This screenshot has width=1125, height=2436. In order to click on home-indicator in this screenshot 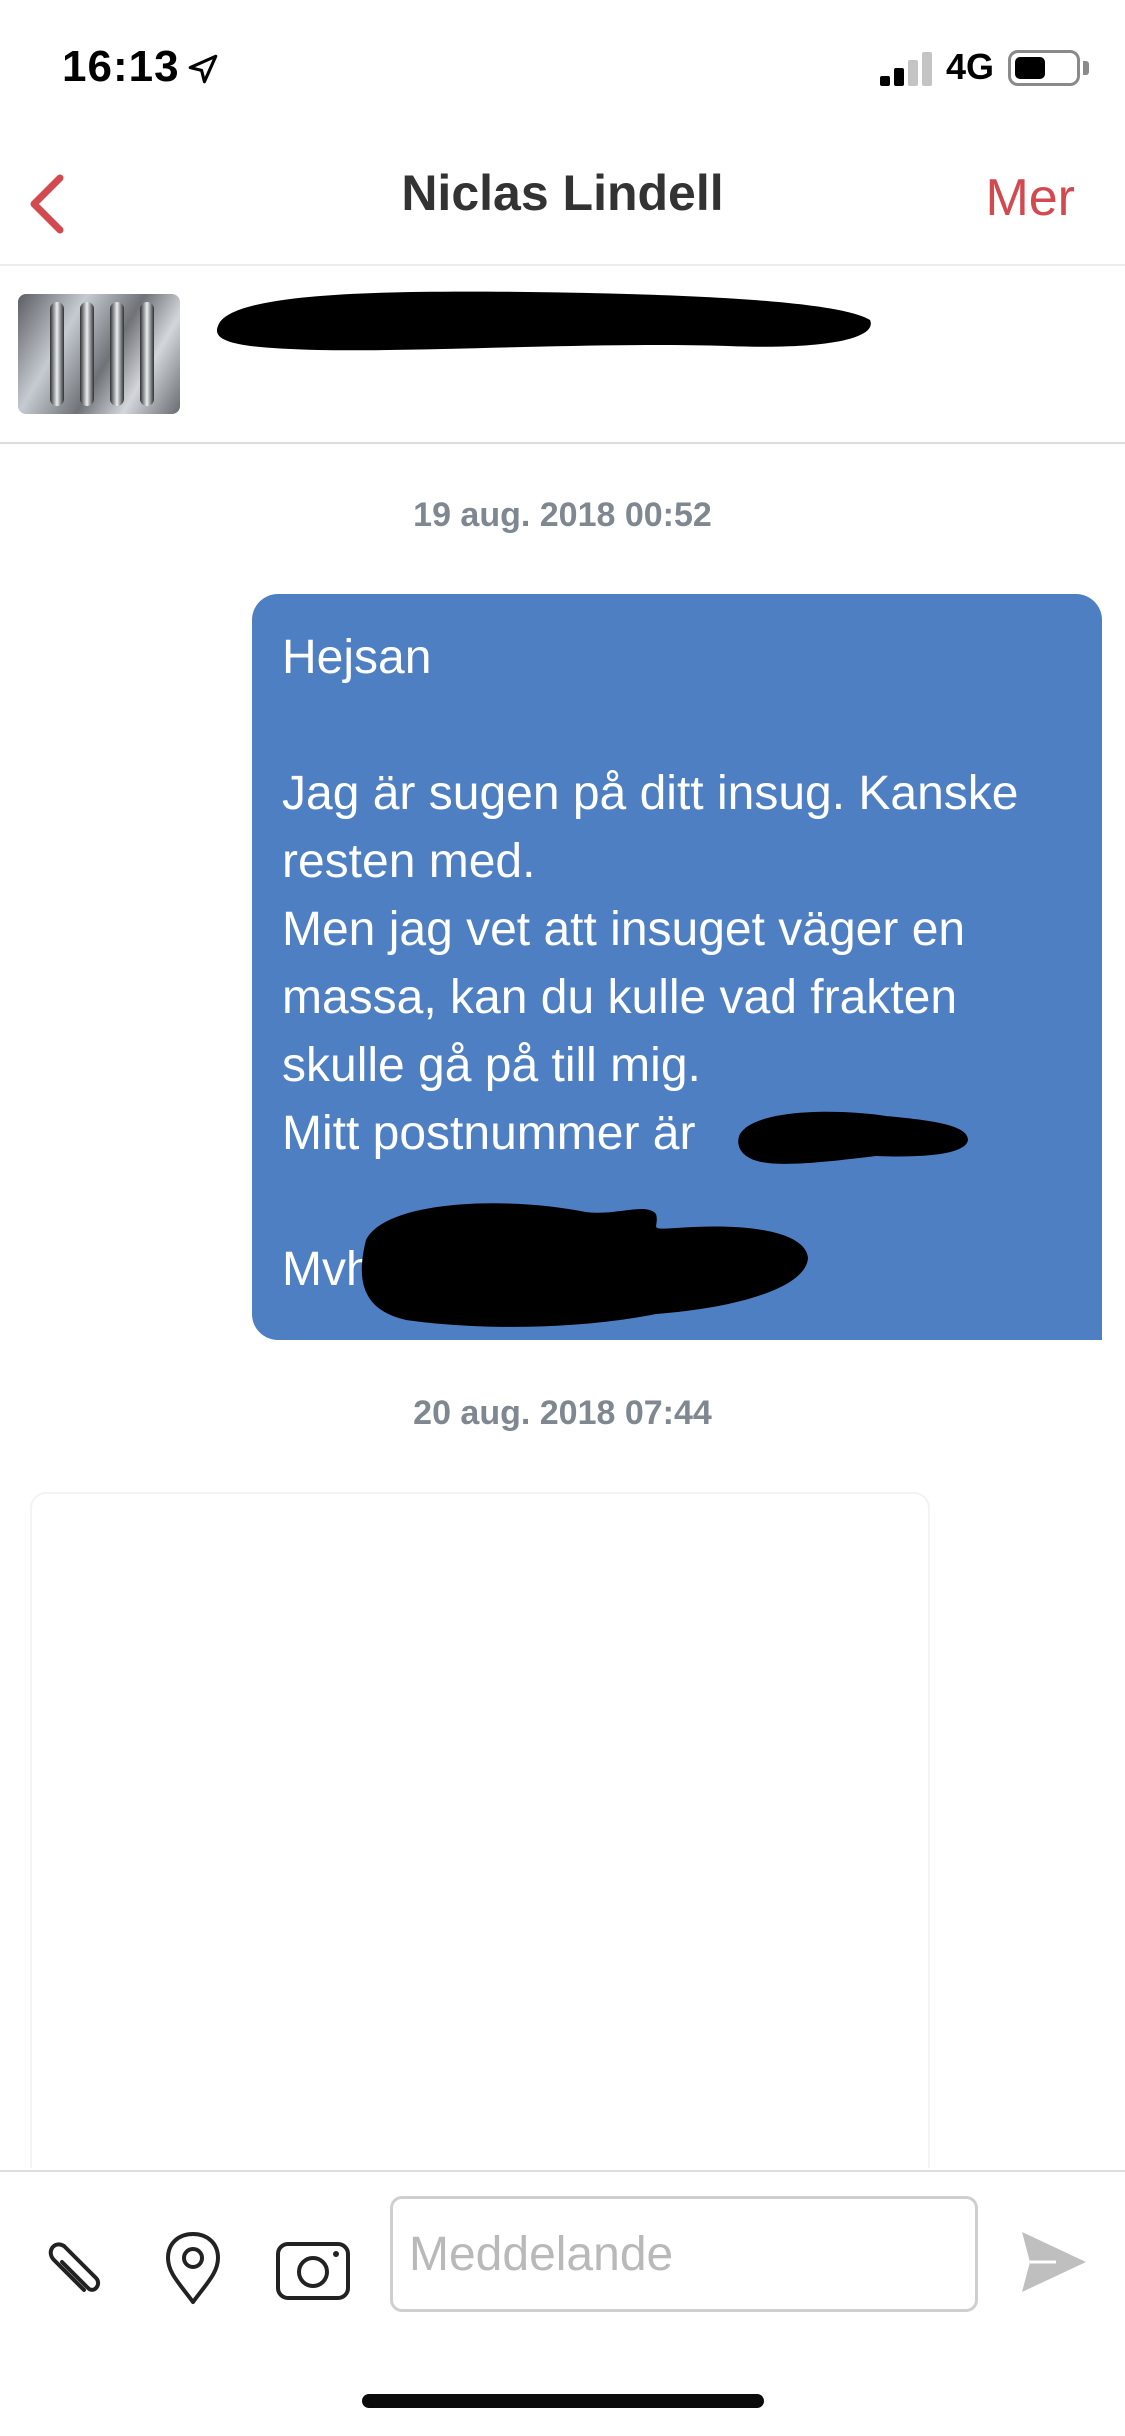, I will do `click(563, 2401)`.